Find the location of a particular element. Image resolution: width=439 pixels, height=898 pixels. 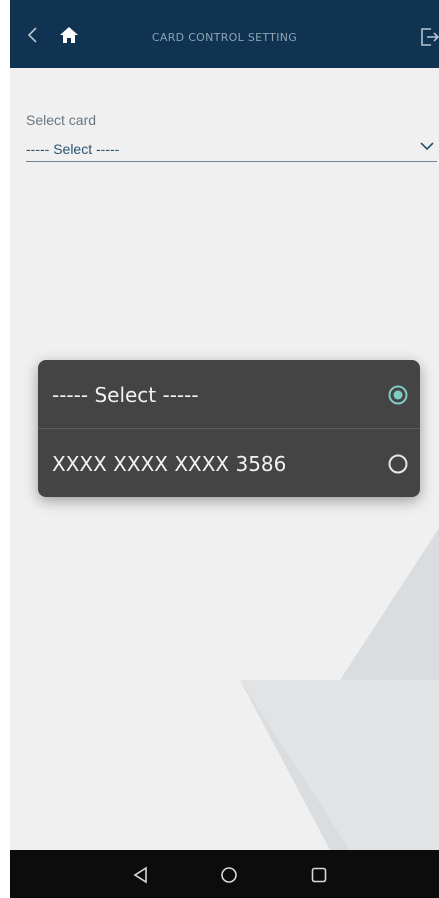

option-label: XXXX XXXX XXXX 3586 is located at coordinates (169, 464).